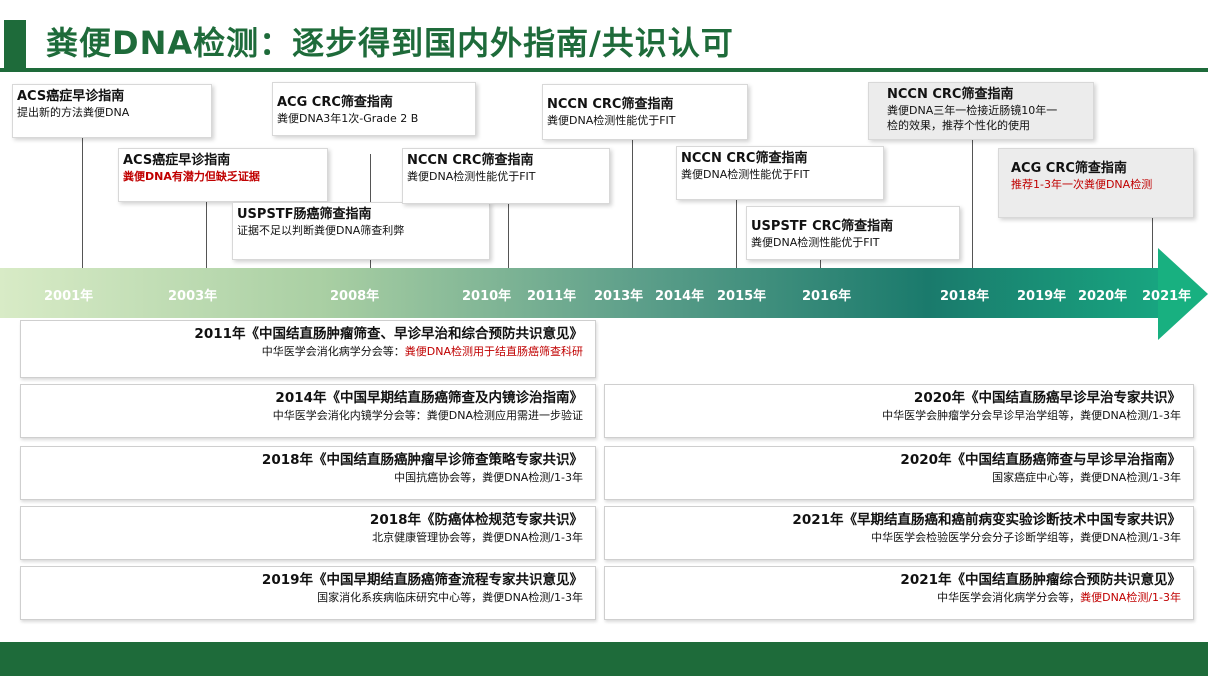 The width and height of the screenshot is (1208, 676). Describe the element at coordinates (972, 110) in the screenshot. I see `event-desc: 粪便DNA三年一检接近肠镜10年一` at that location.